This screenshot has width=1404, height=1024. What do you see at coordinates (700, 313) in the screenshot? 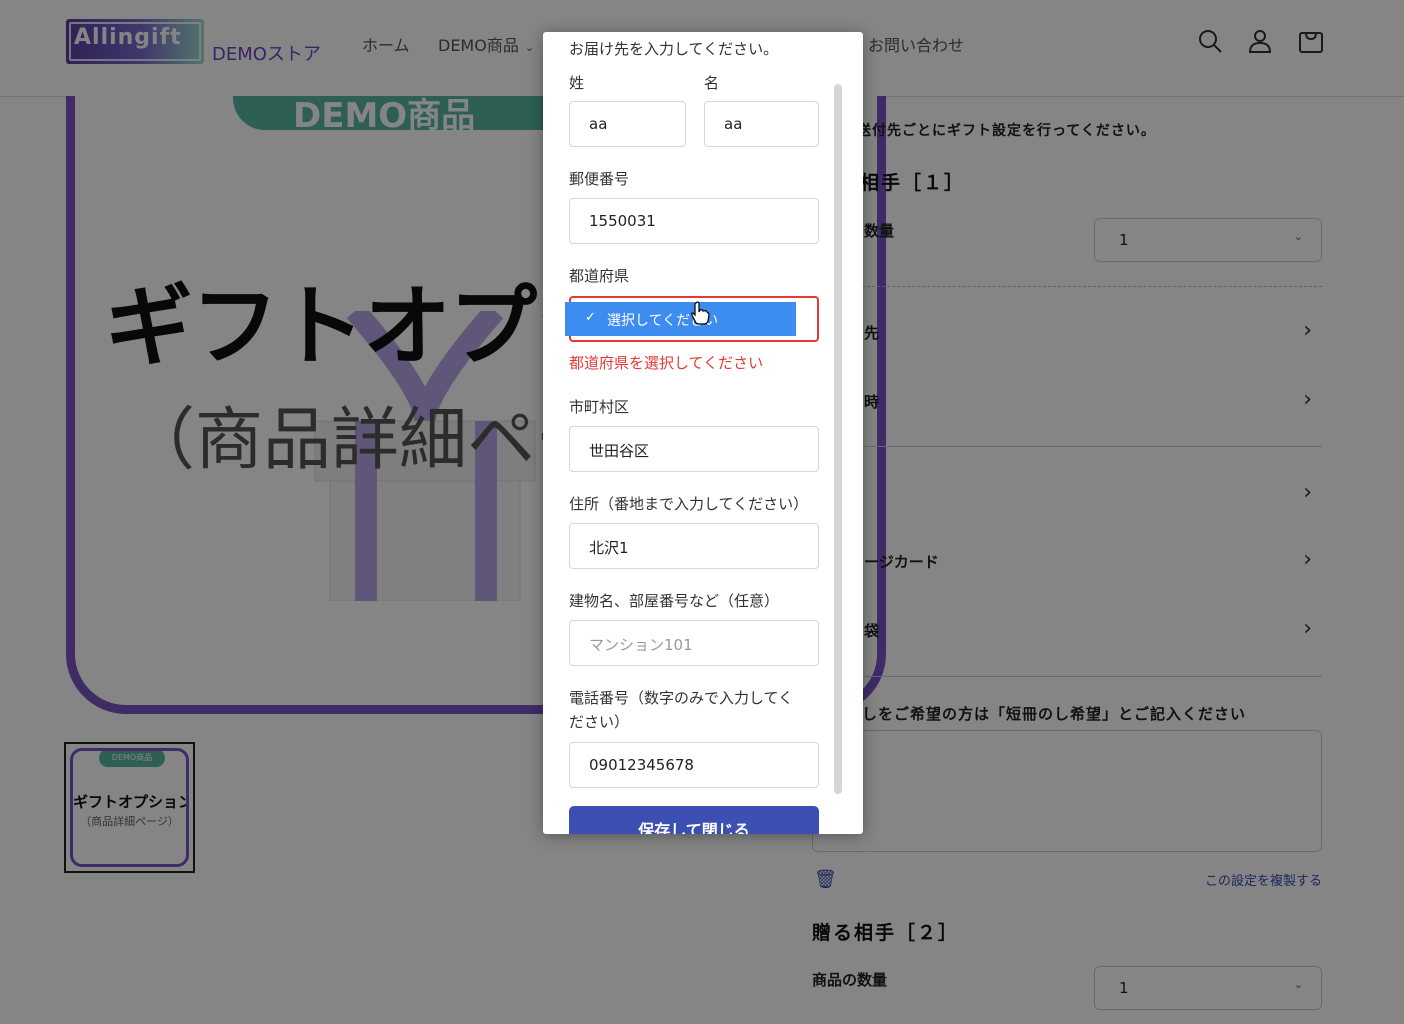
I see `hand-cursor-icon` at bounding box center [700, 313].